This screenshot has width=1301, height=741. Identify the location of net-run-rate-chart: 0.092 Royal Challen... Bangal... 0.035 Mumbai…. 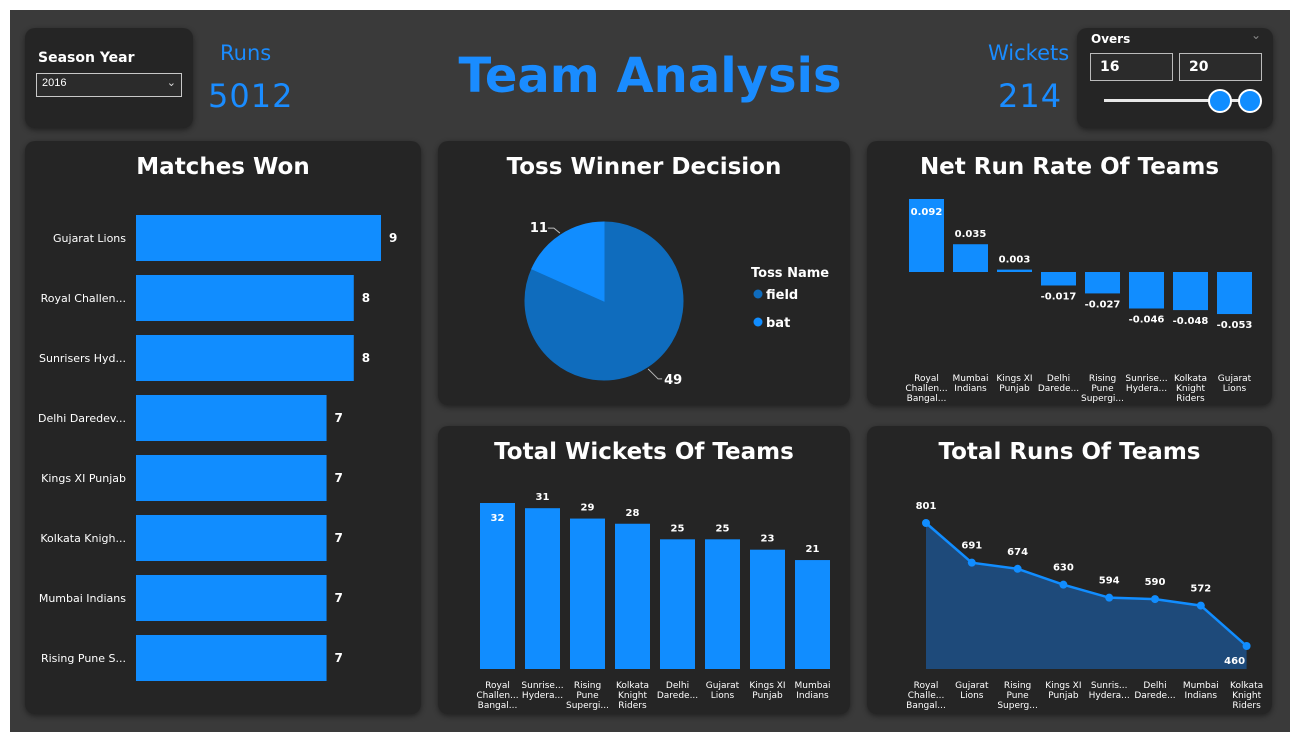
(1079, 301).